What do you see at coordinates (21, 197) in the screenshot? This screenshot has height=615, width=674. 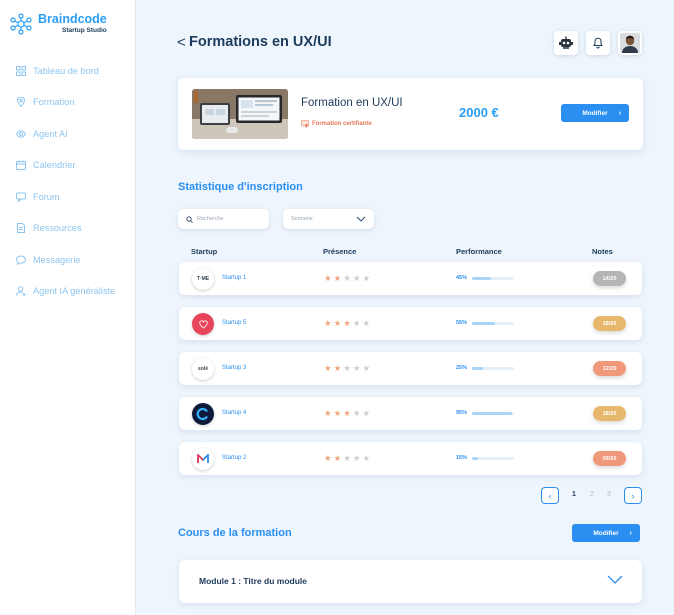 I see `chat-icon` at bounding box center [21, 197].